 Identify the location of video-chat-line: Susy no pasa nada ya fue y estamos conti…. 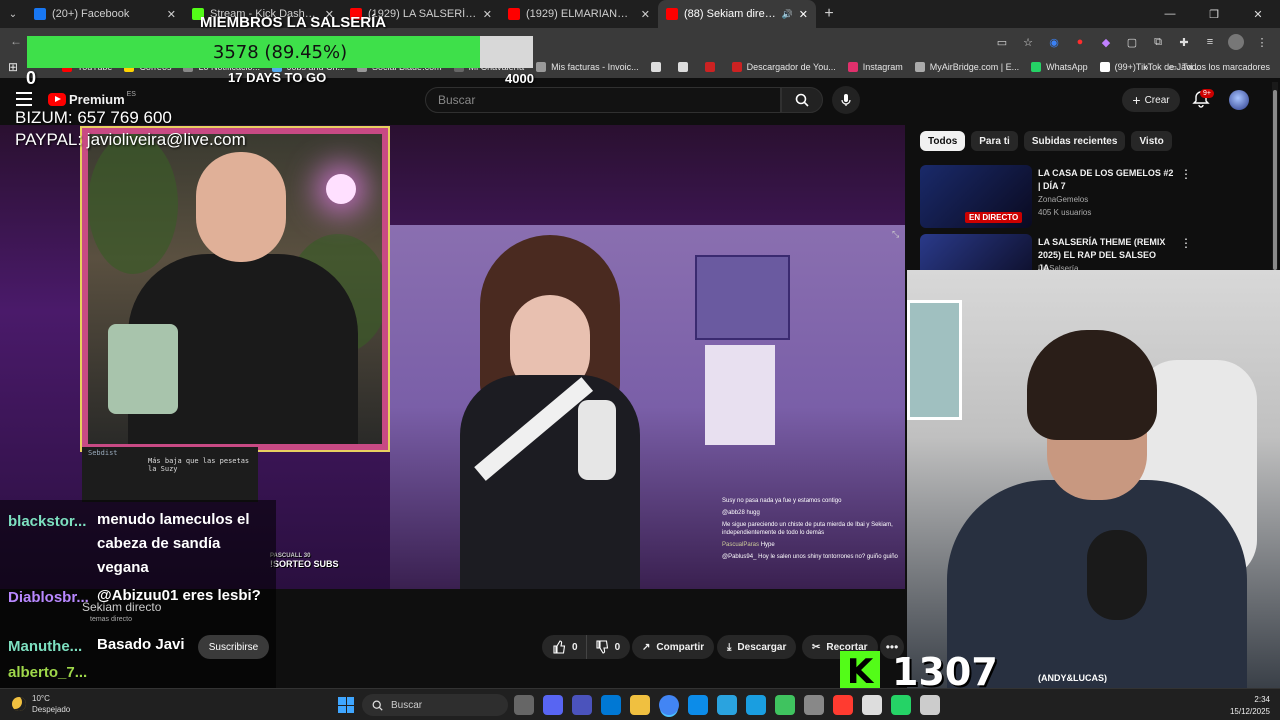
(812, 501).